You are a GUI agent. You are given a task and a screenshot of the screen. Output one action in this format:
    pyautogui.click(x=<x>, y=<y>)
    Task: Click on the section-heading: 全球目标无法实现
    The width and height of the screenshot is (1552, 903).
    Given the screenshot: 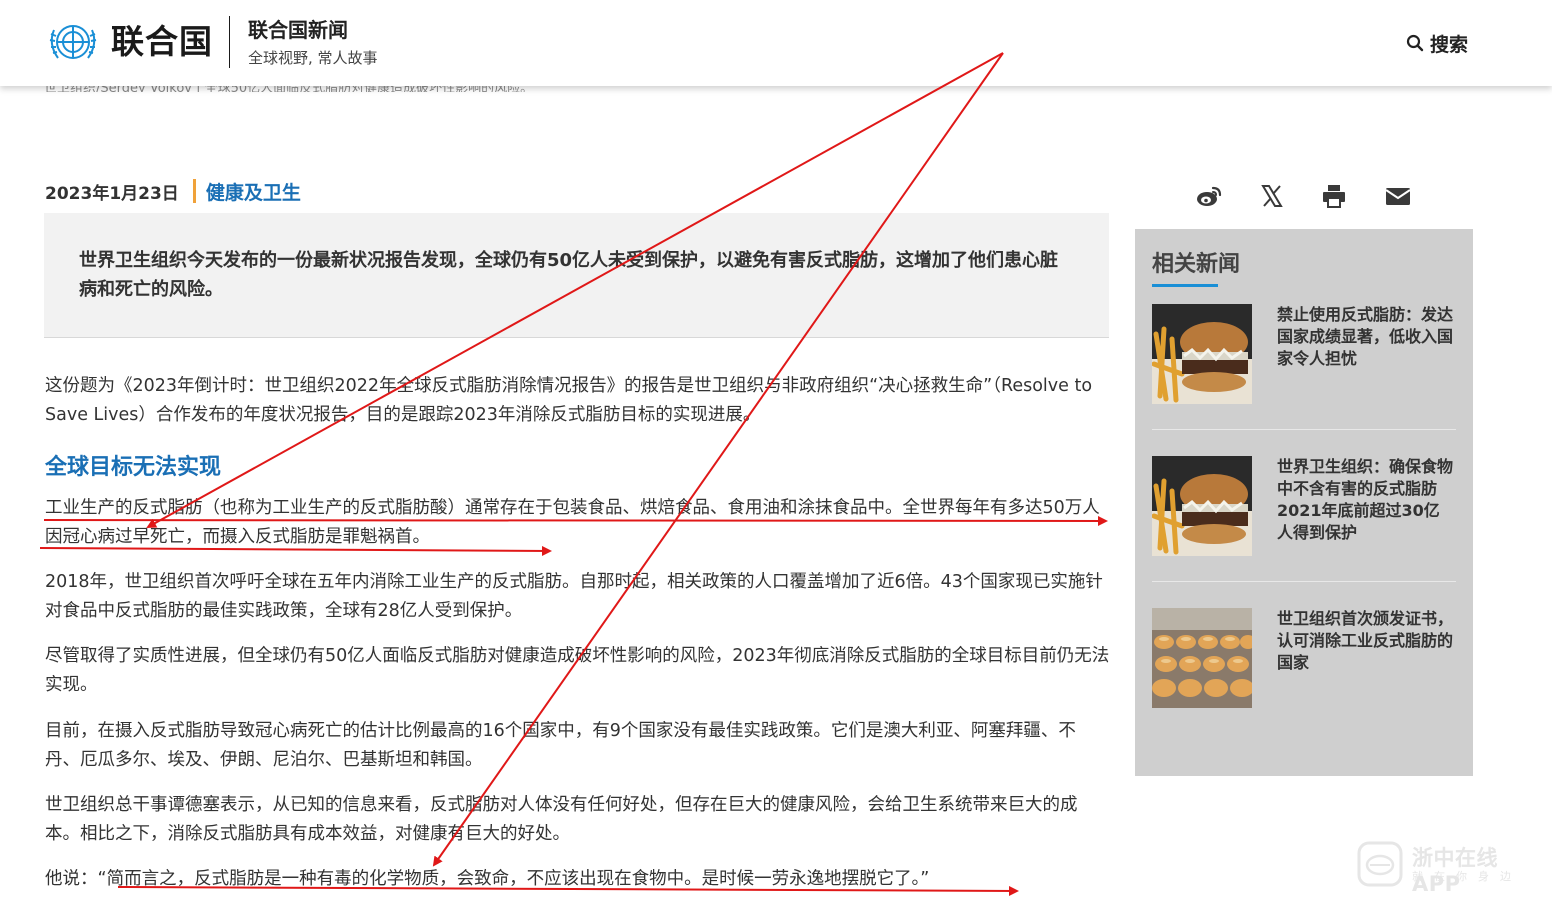 What is the action you would take?
    pyautogui.click(x=133, y=467)
    